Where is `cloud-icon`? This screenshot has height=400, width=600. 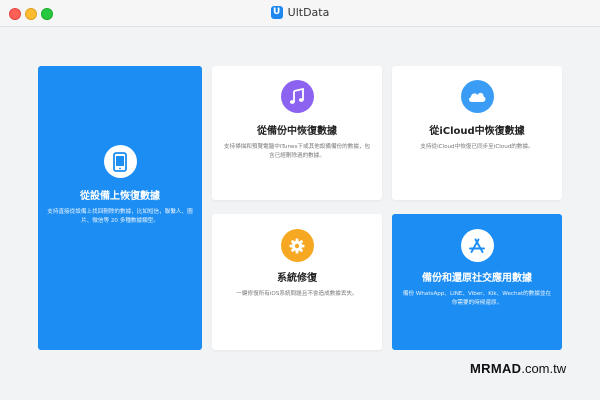
cloud-icon is located at coordinates (477, 96).